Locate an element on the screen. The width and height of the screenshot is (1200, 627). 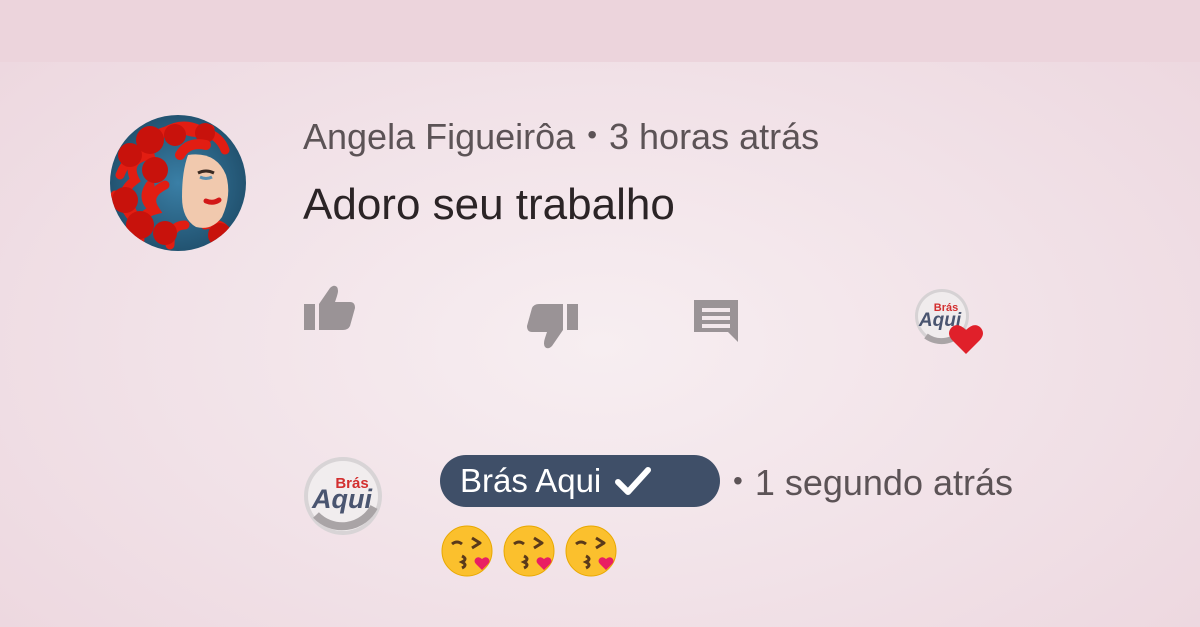
channel-logo-icon: Brás Aqui is located at coordinates (343, 496).